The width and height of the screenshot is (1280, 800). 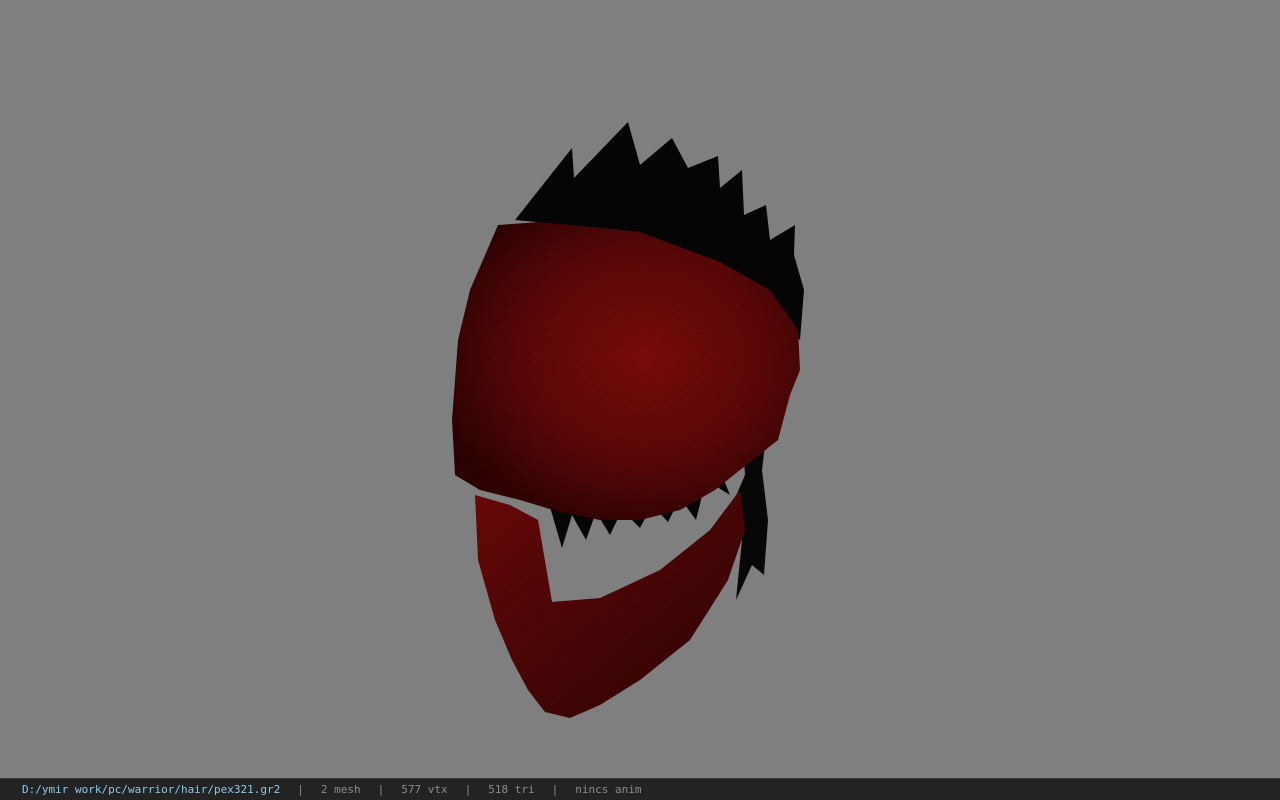 What do you see at coordinates (511, 789) in the screenshot?
I see `triangle-count-text: 518 tri` at bounding box center [511, 789].